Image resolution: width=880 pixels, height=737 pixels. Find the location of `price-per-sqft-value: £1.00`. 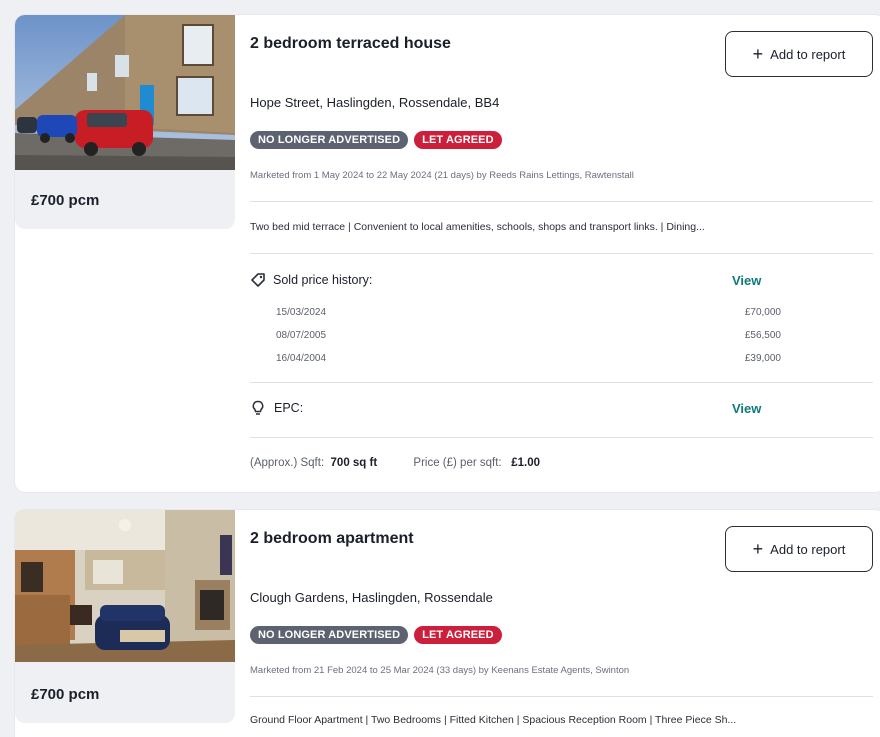

price-per-sqft-value: £1.00 is located at coordinates (525, 463).